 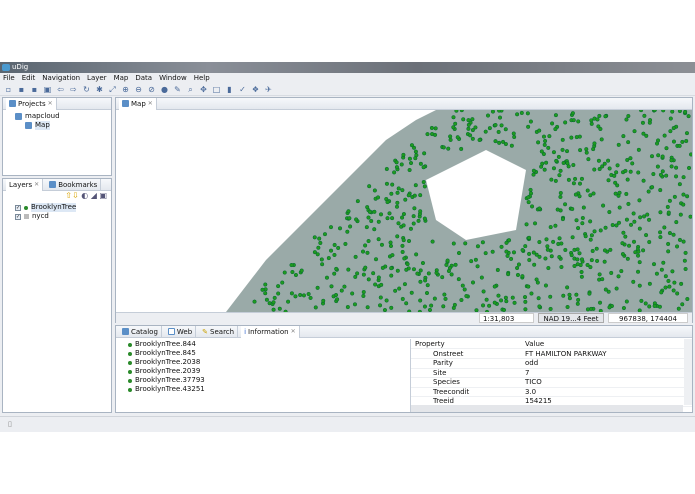 What do you see at coordinates (18, 216) in the screenshot?
I see `layer-checkbox: ✓` at bounding box center [18, 216].